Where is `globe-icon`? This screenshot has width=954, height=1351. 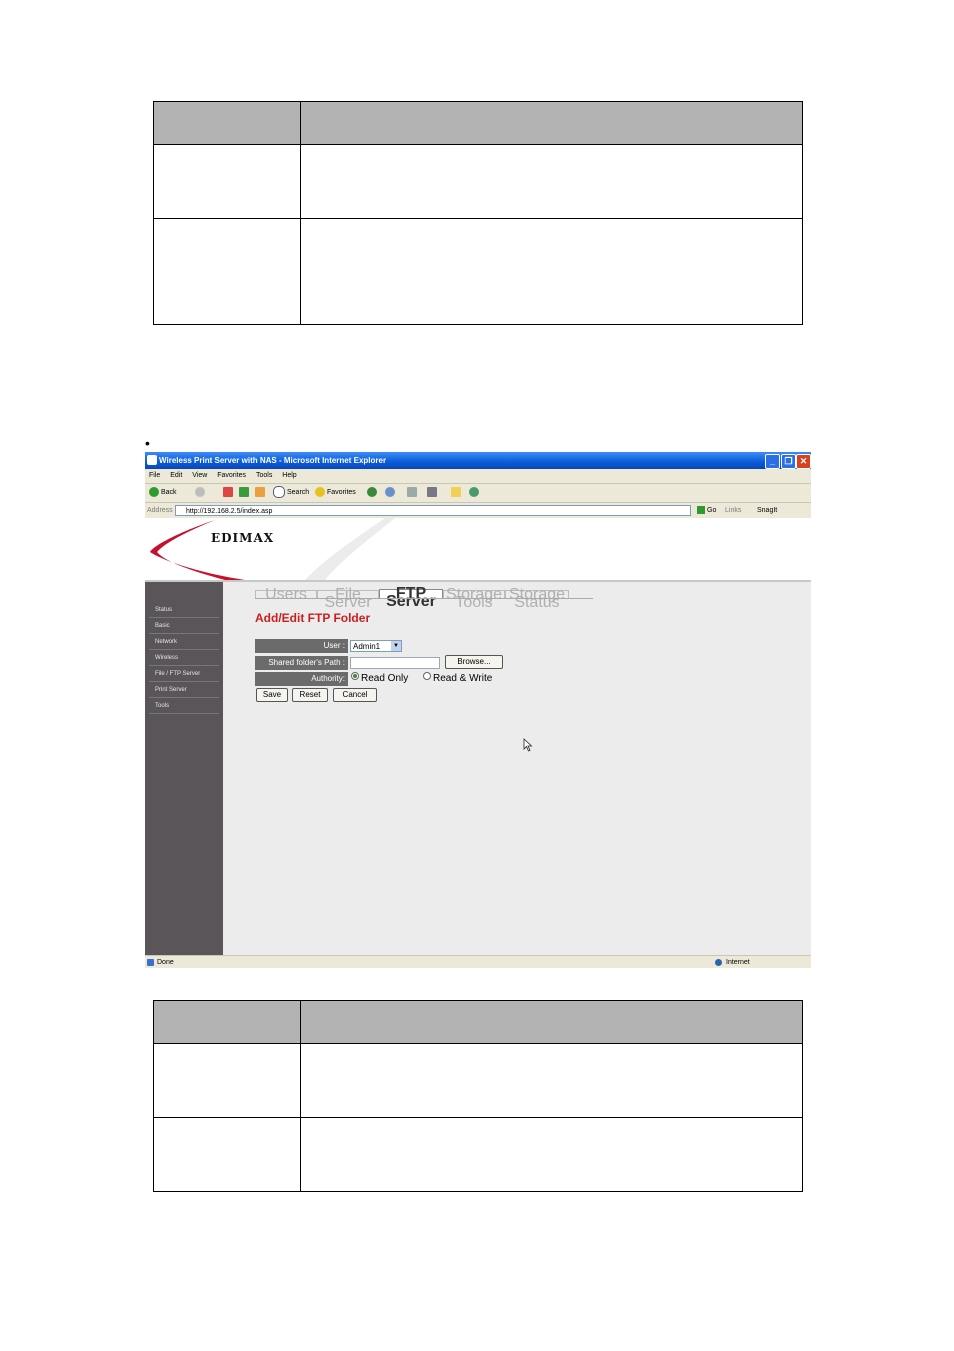 globe-icon is located at coordinates (718, 962).